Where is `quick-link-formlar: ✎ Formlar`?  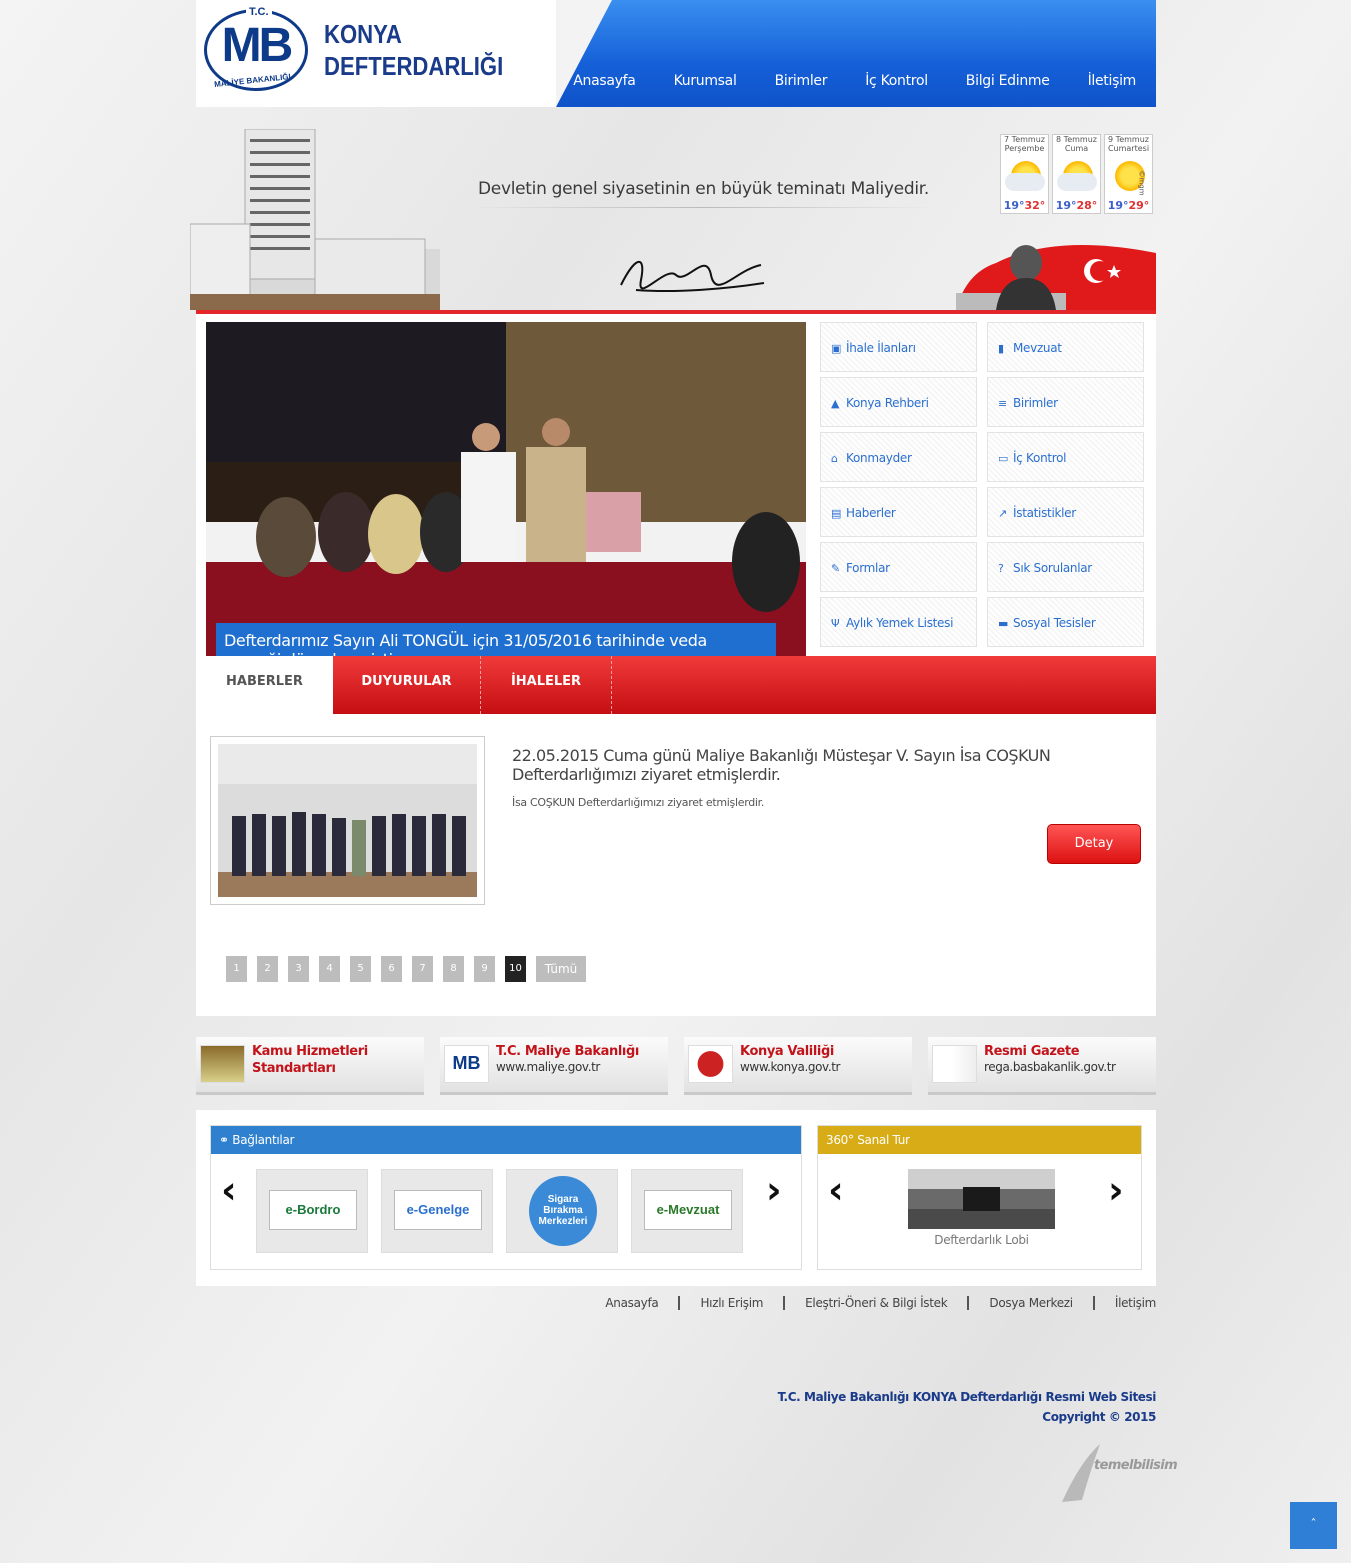 quick-link-formlar: ✎ Formlar is located at coordinates (898, 567).